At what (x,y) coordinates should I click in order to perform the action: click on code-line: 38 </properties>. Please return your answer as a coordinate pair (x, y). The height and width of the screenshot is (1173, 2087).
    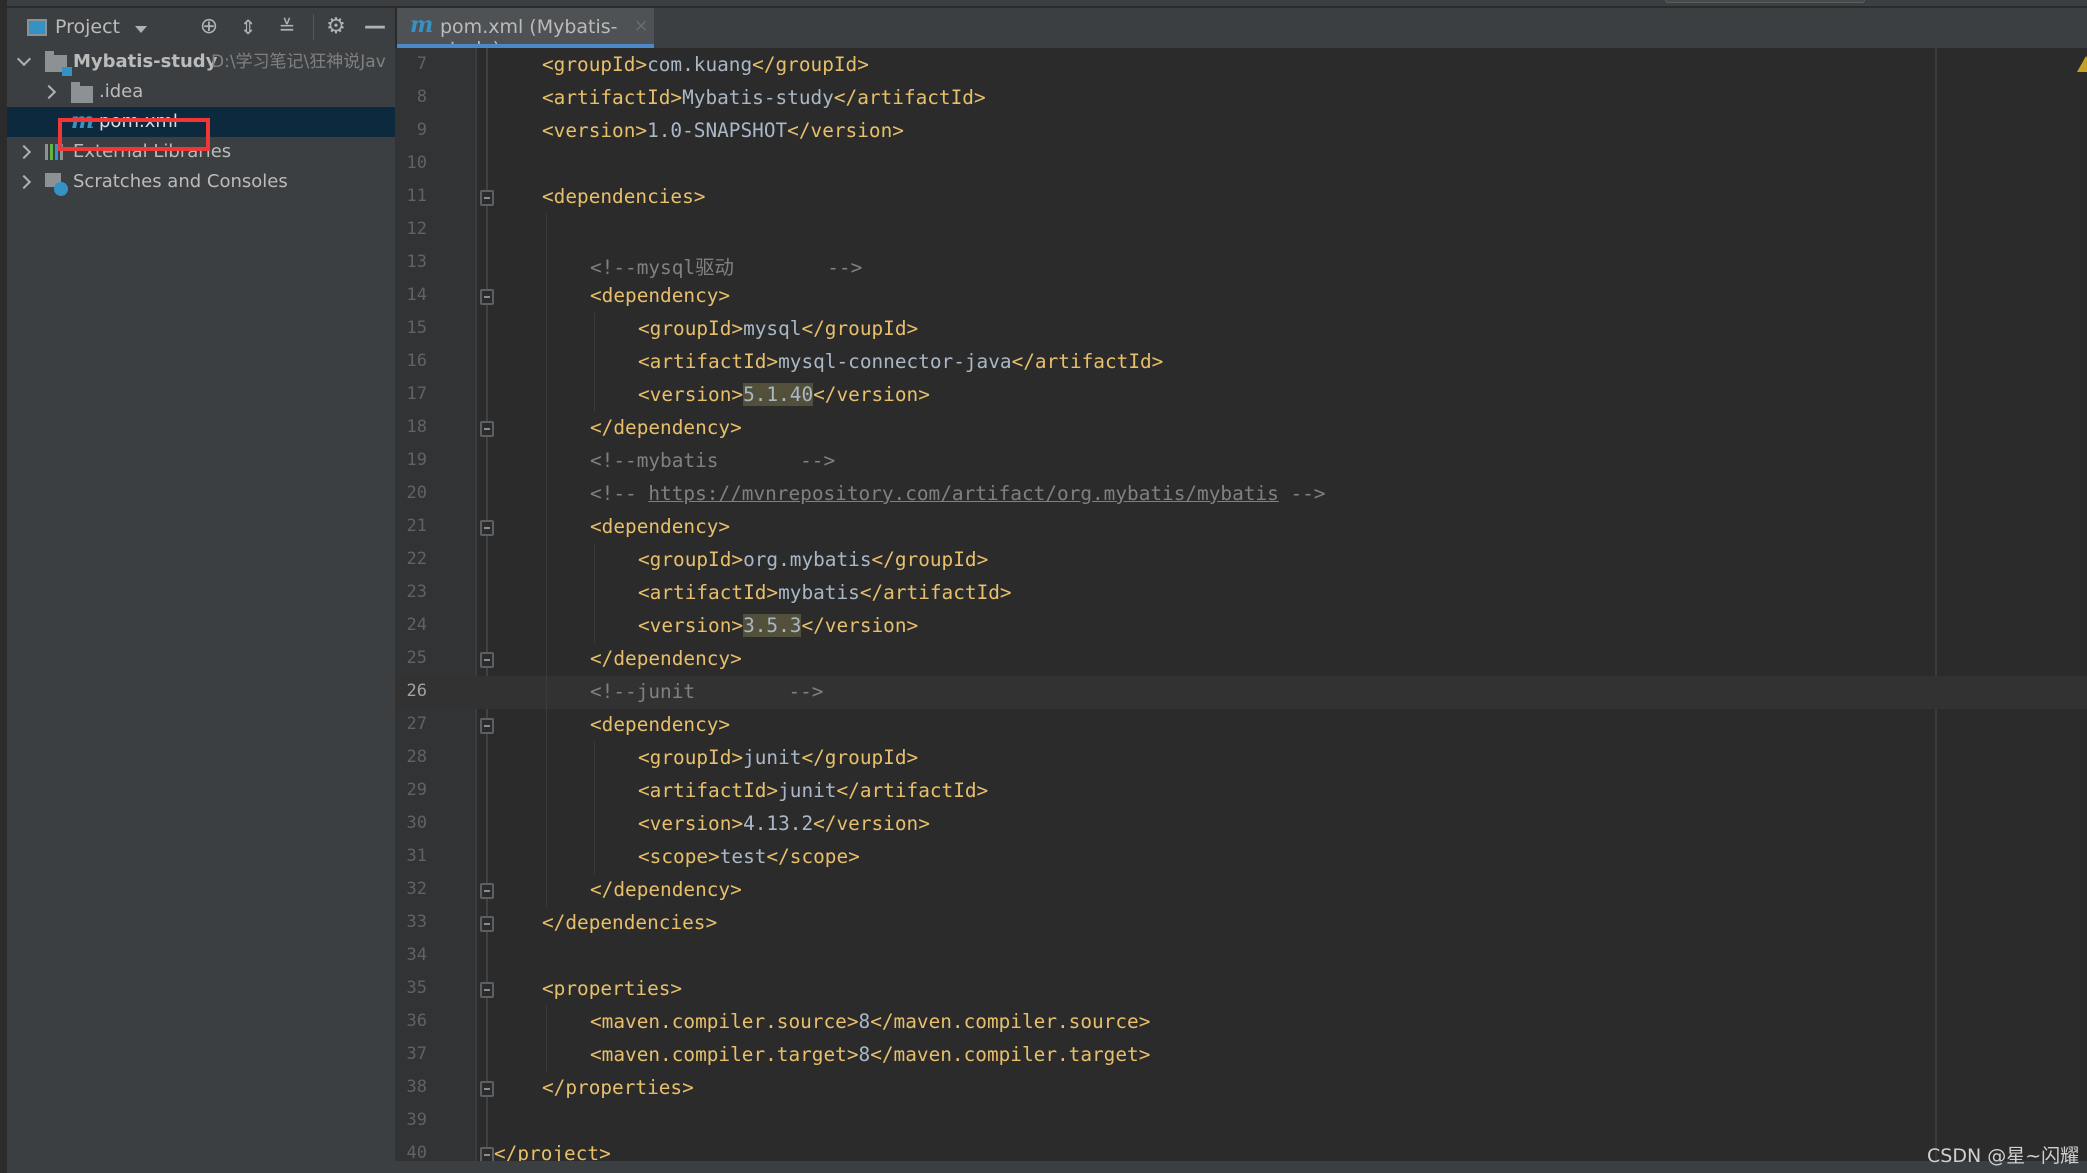
    Looking at the image, I should click on (1241, 1088).